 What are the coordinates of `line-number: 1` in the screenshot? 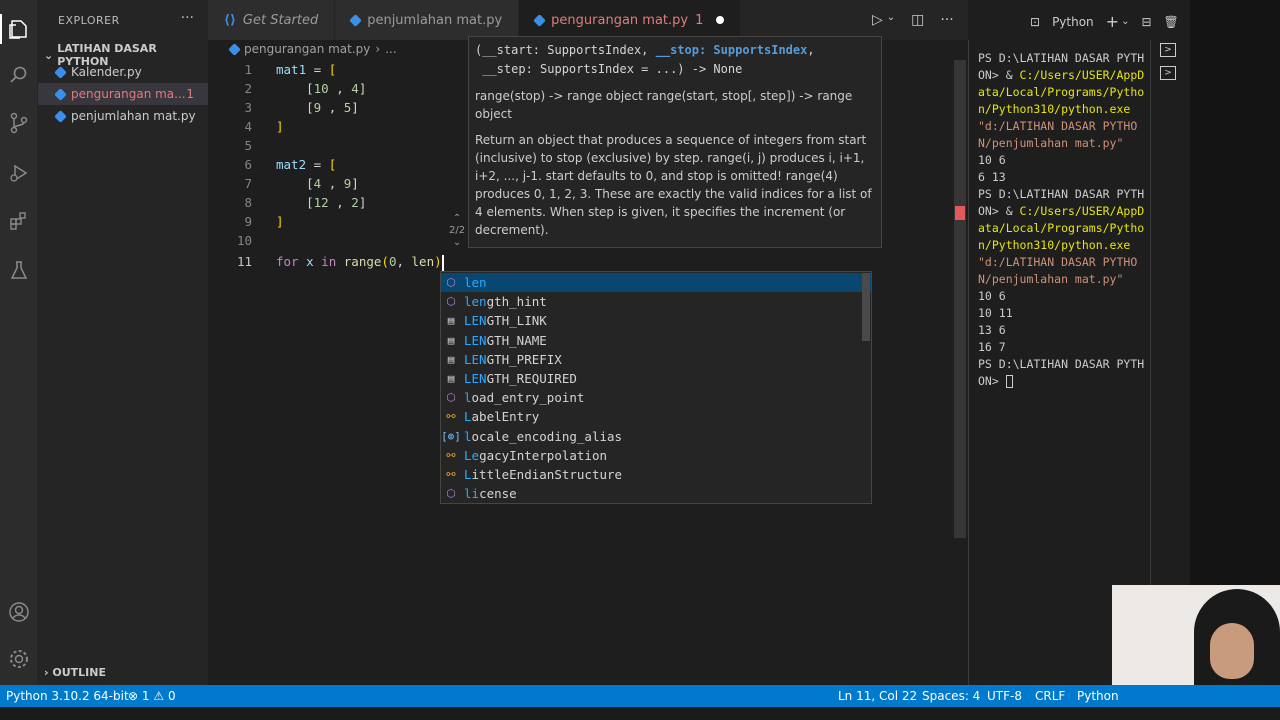 It's located at (248, 69).